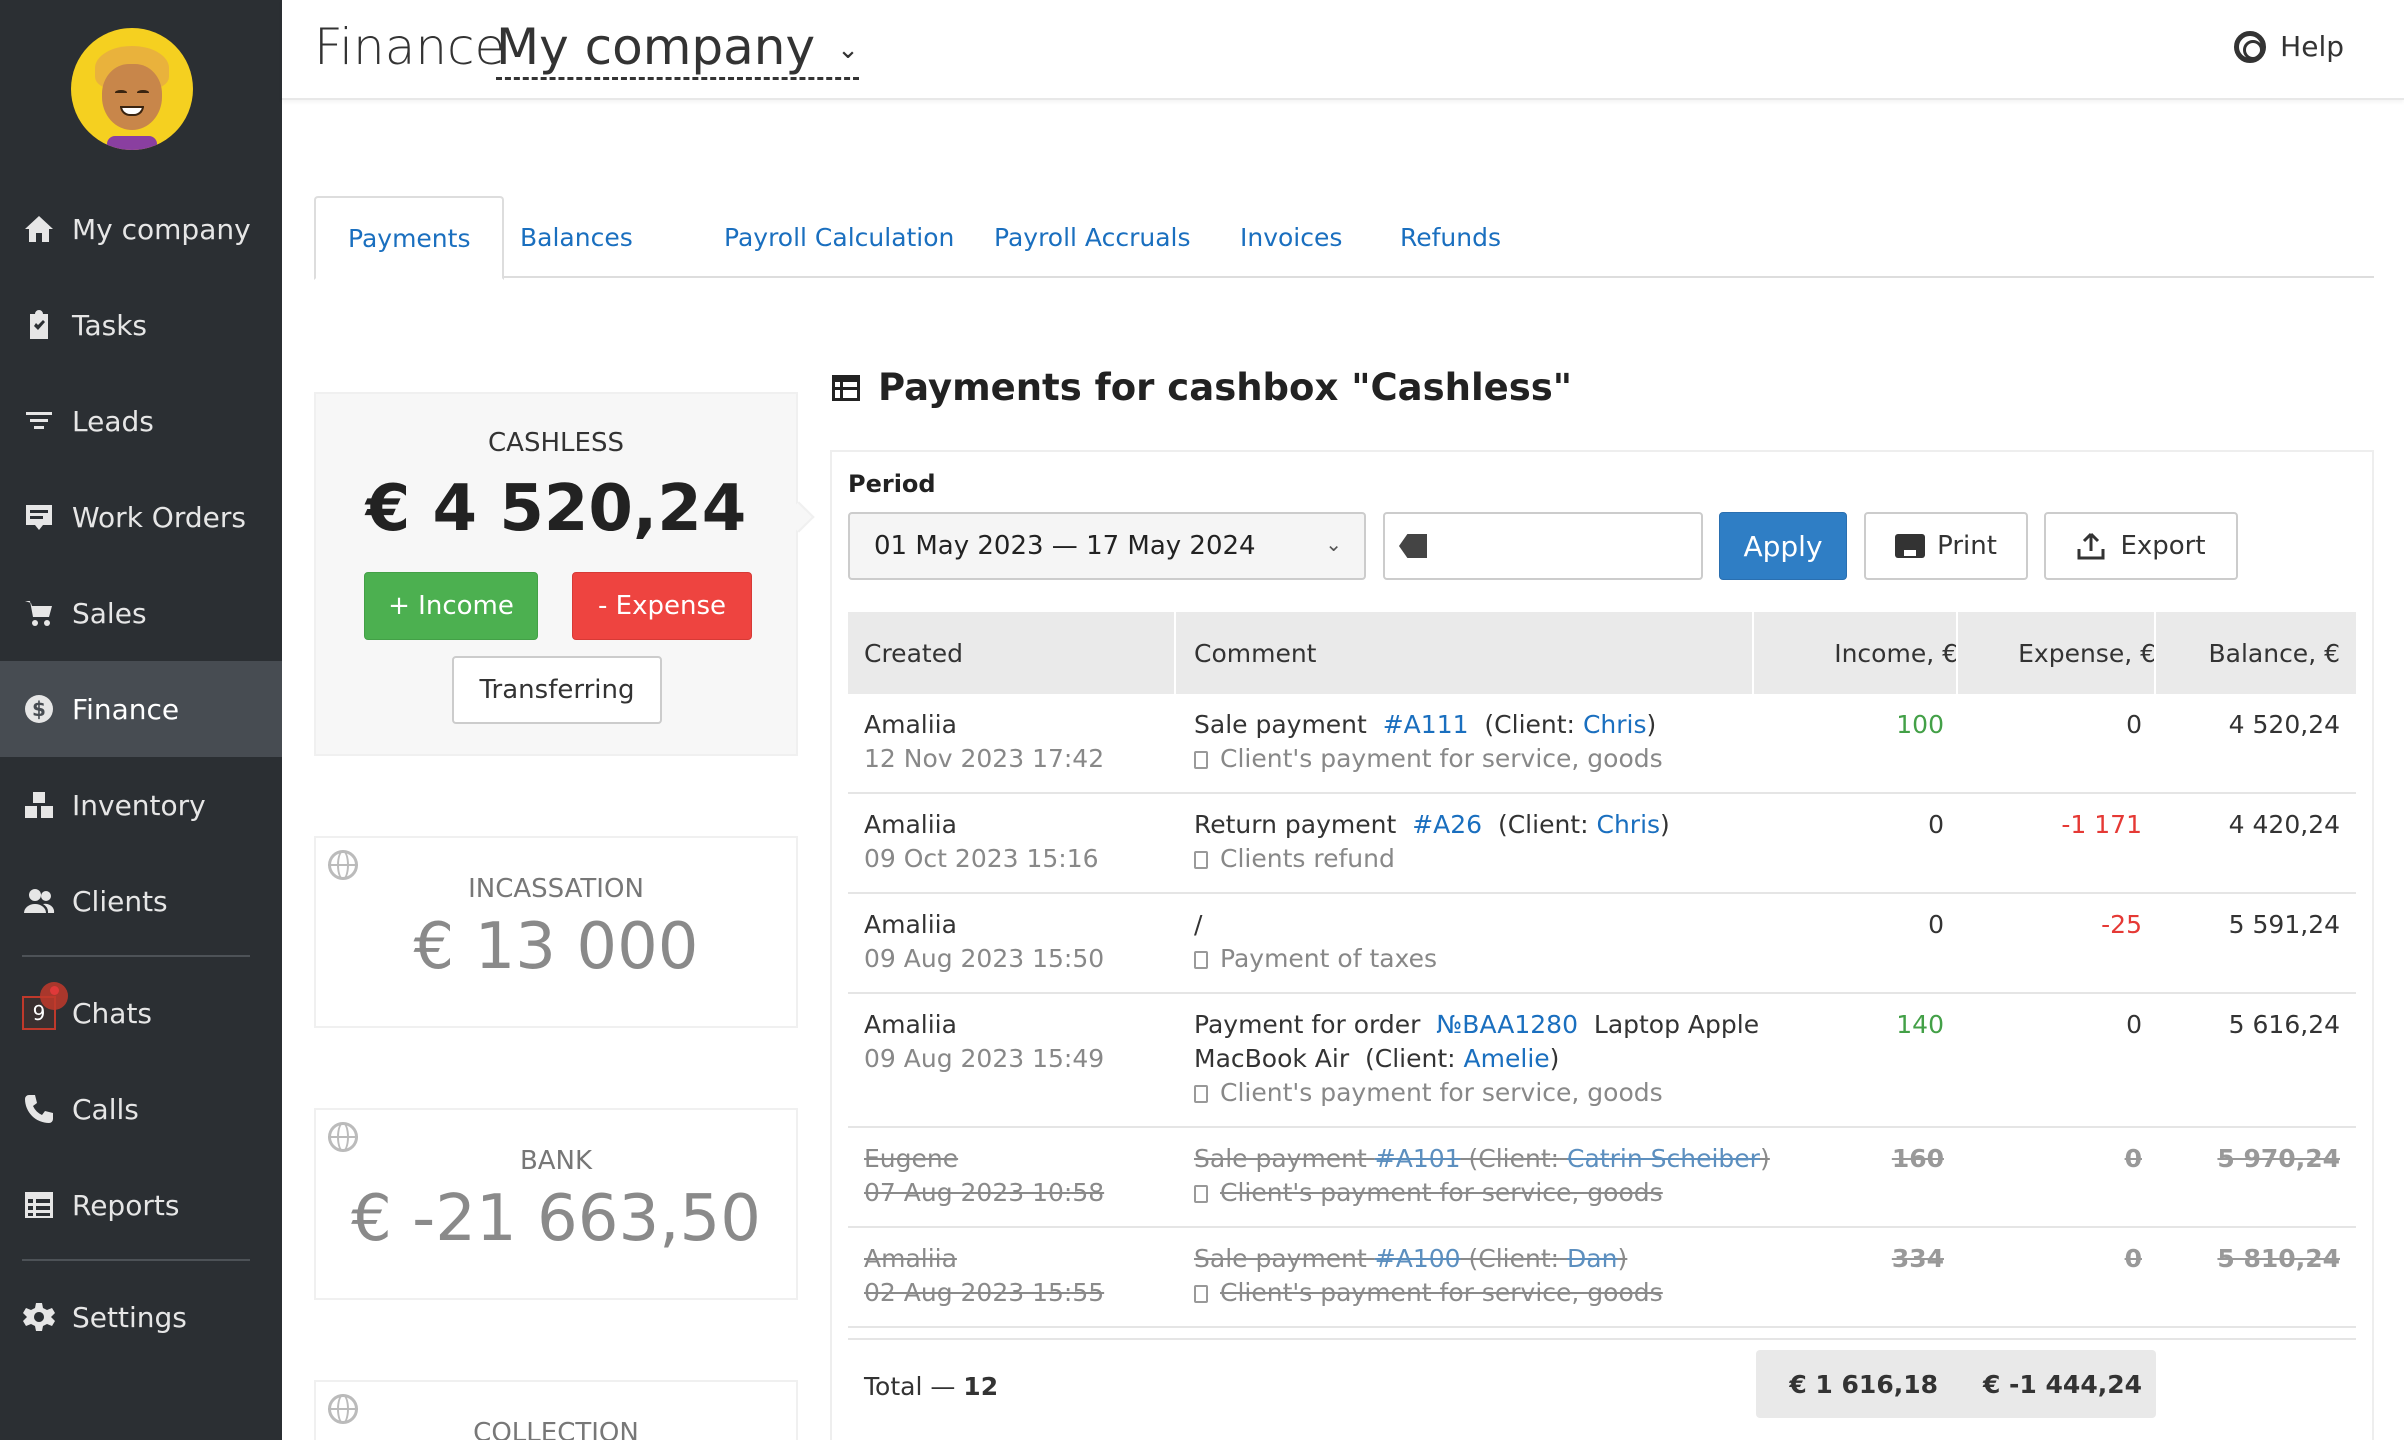 The image size is (2404, 1440). What do you see at coordinates (913, 653) in the screenshot?
I see `column-header-created: Created` at bounding box center [913, 653].